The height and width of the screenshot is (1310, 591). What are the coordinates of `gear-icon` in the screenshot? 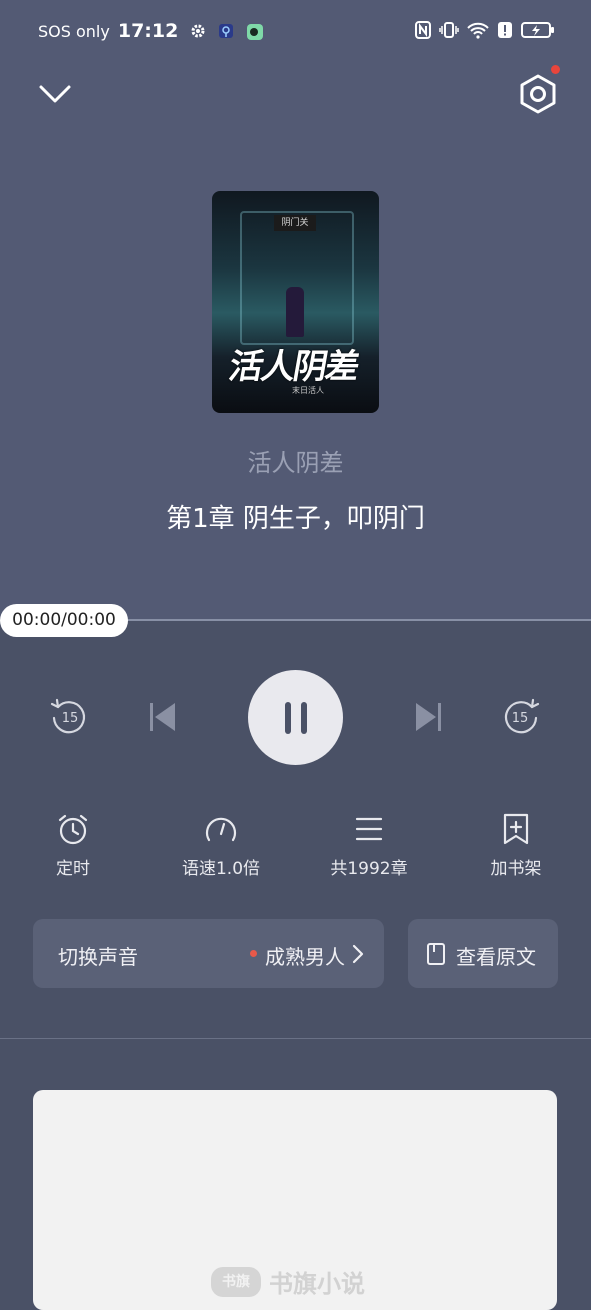 It's located at (198, 31).